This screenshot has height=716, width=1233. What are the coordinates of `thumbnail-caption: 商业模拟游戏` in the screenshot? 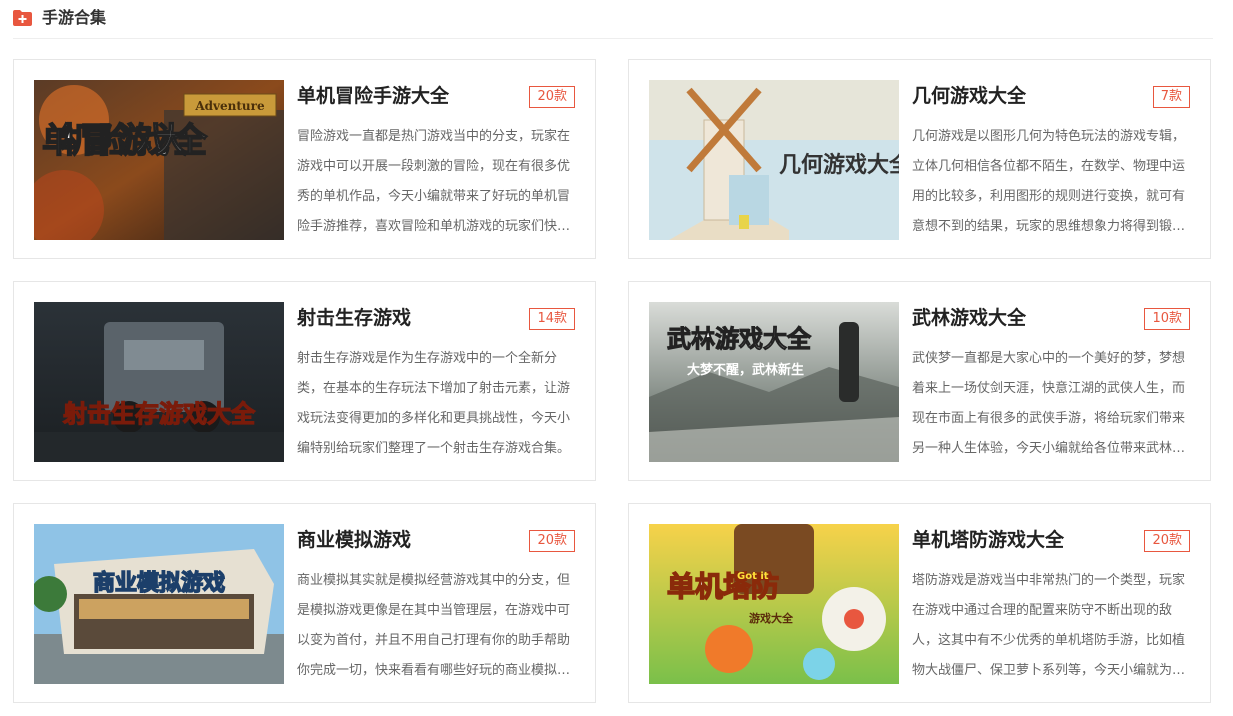 It's located at (159, 583).